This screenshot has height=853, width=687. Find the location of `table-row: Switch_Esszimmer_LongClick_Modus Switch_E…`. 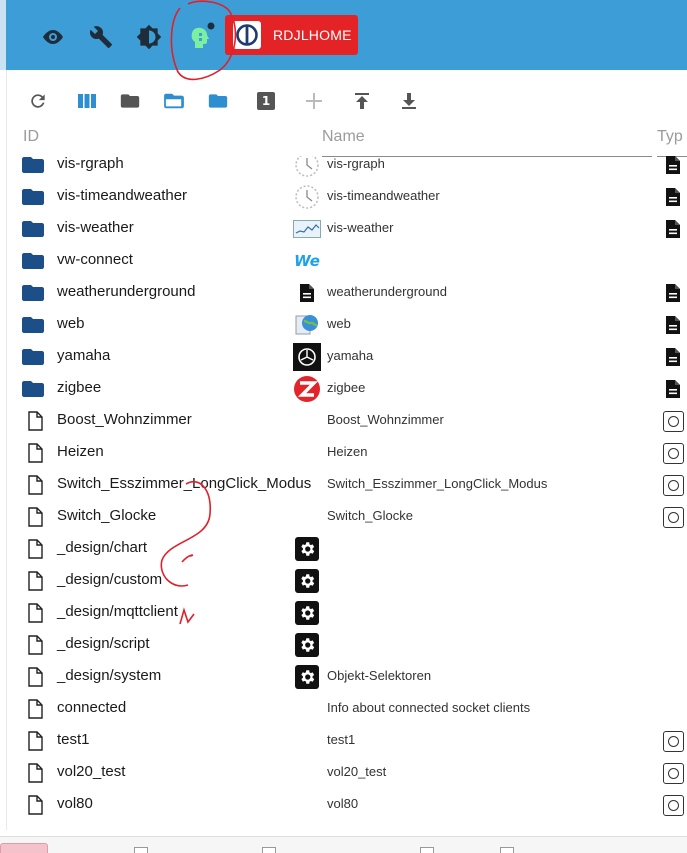

table-row: Switch_Esszimmer_LongClick_Modus Switch_E… is located at coordinates (347, 484).